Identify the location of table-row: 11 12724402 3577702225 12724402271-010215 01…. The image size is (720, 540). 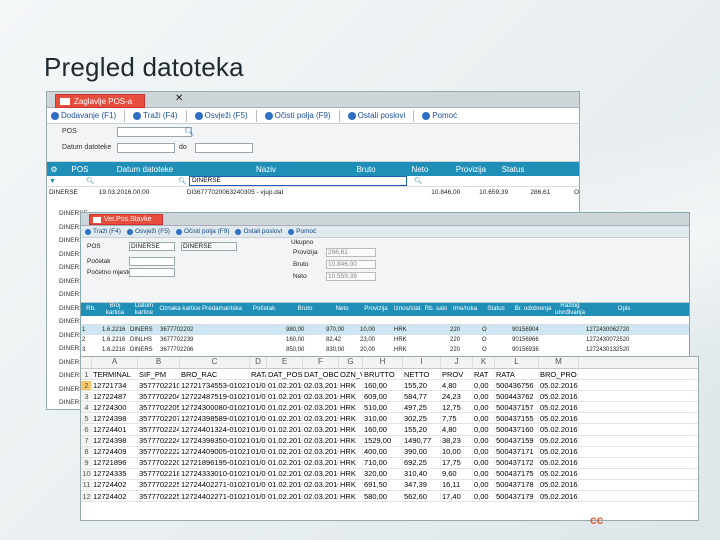
(389, 486).